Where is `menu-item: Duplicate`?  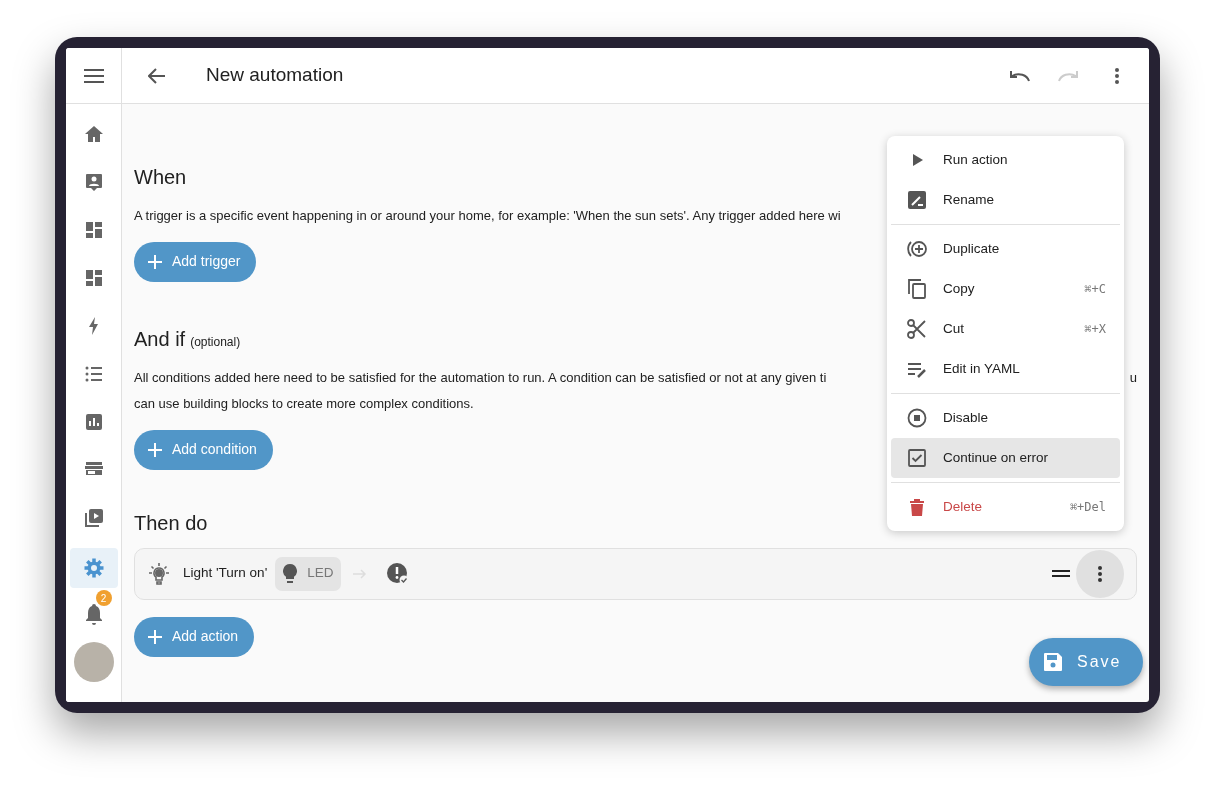
menu-item: Duplicate is located at coordinates (1005, 249).